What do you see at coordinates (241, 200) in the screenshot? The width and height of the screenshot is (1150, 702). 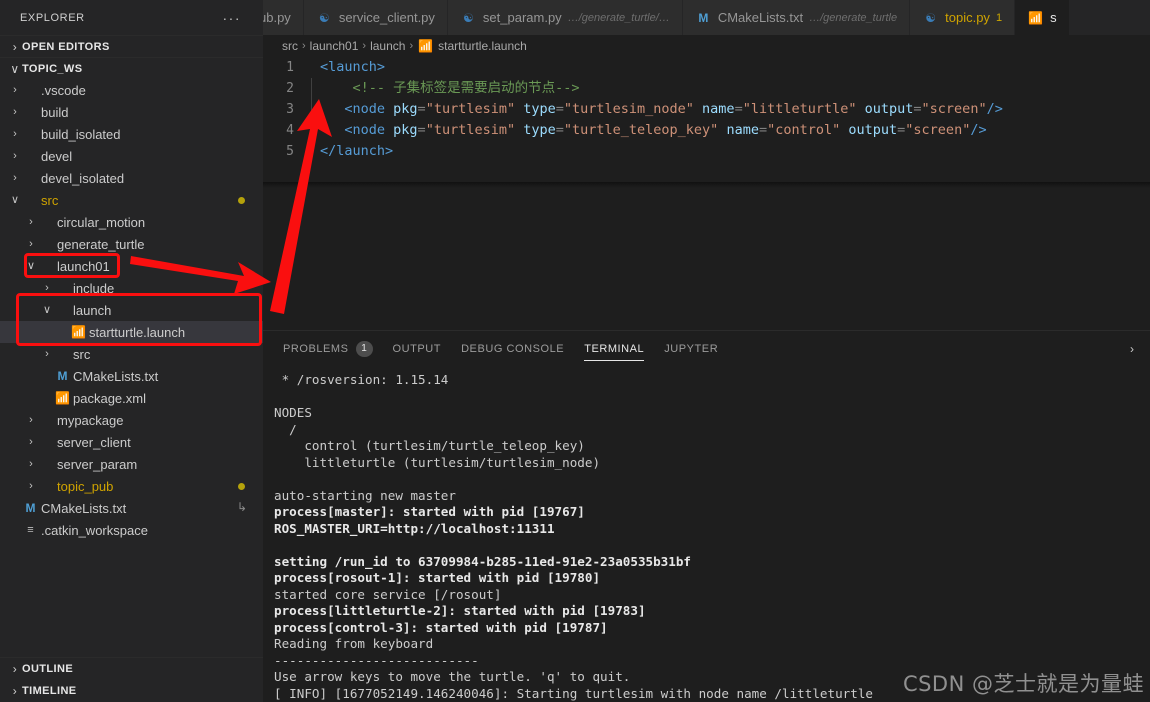 I see `modified-dot` at bounding box center [241, 200].